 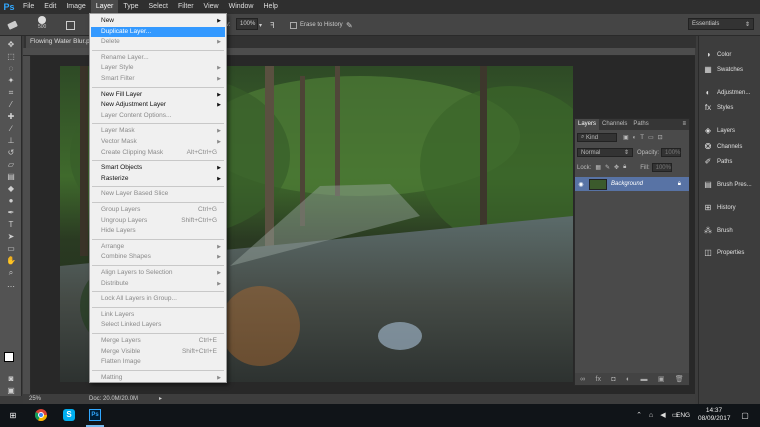 I want to click on dock-item-color: ◑ Color, so click(x=731, y=55).